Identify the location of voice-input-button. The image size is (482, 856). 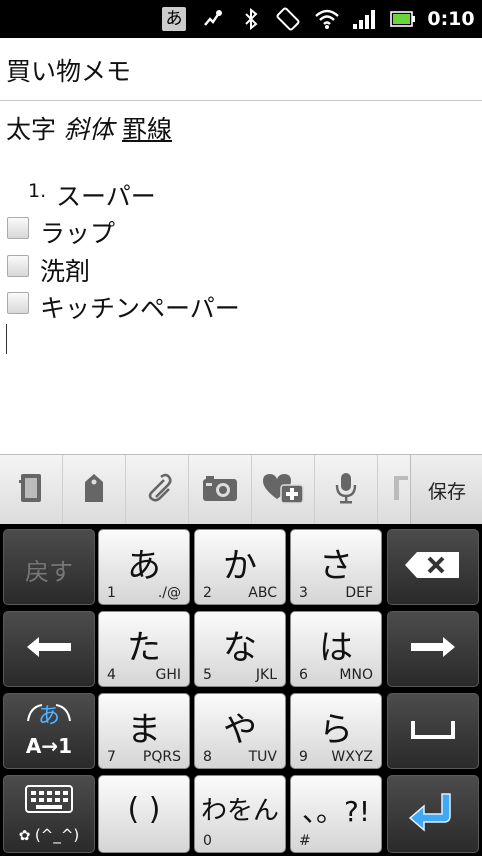
(346, 490).